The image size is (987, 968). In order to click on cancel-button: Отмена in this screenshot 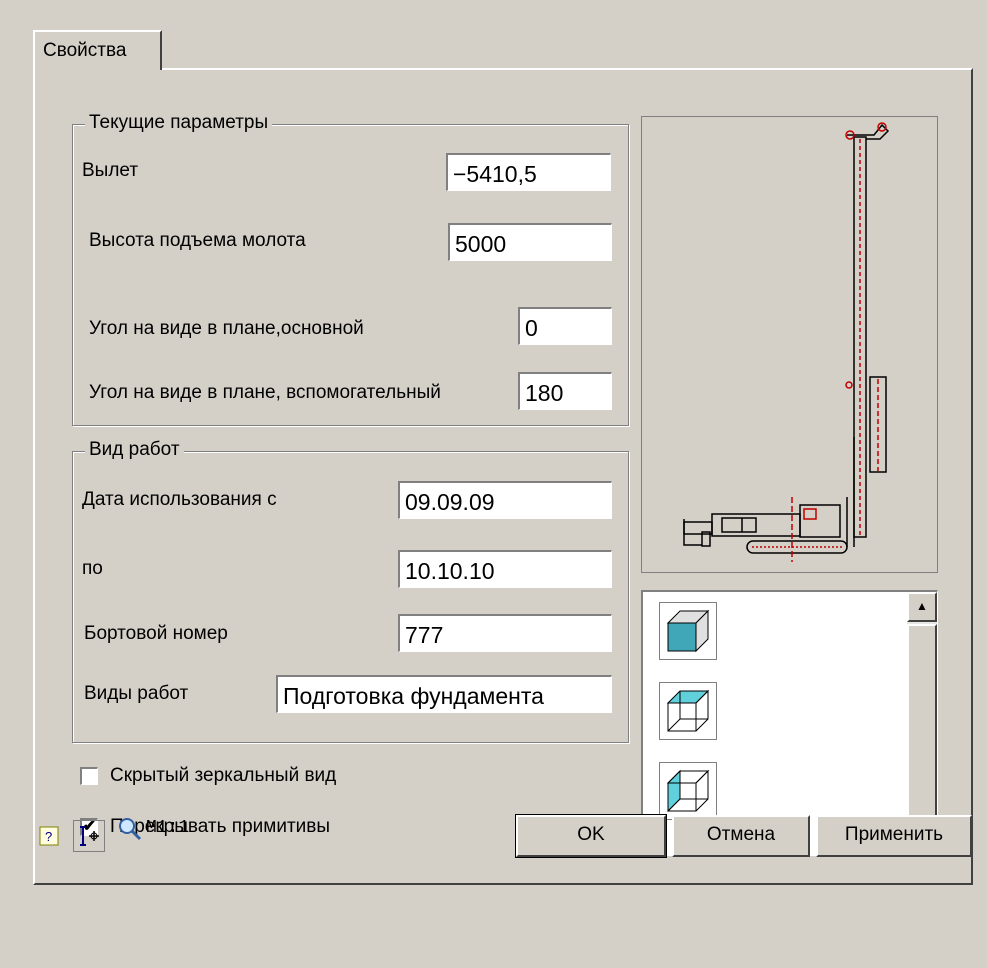, I will do `click(741, 836)`.